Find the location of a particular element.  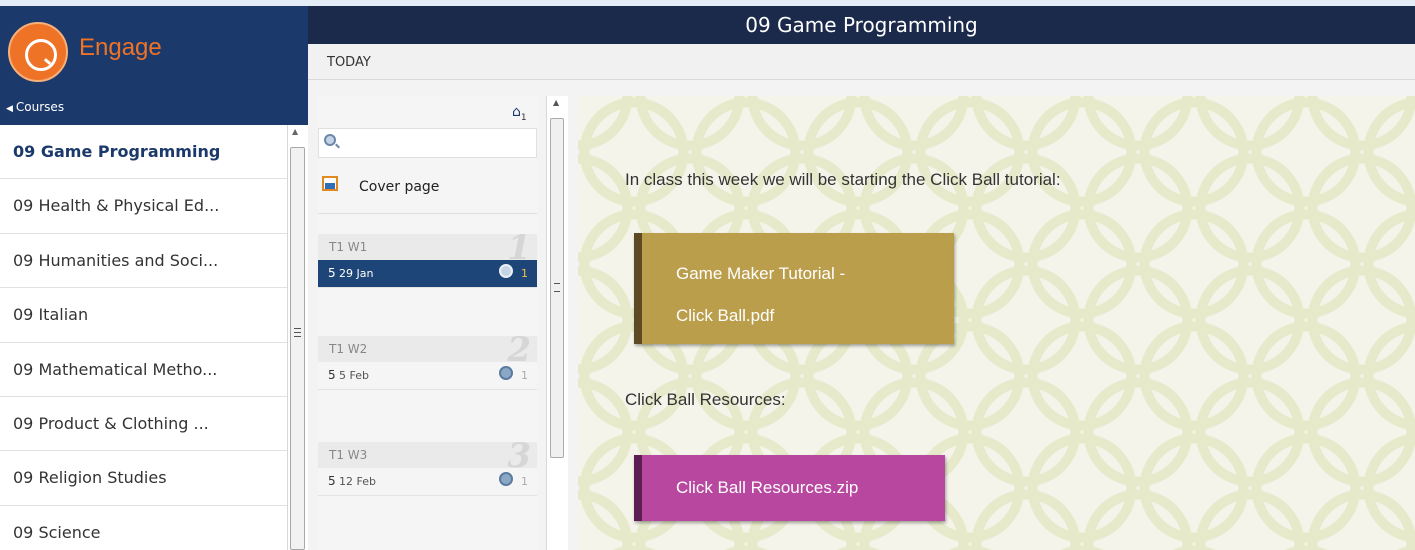

file-button-resources: Click Ball Resources.zip is located at coordinates (789, 488).